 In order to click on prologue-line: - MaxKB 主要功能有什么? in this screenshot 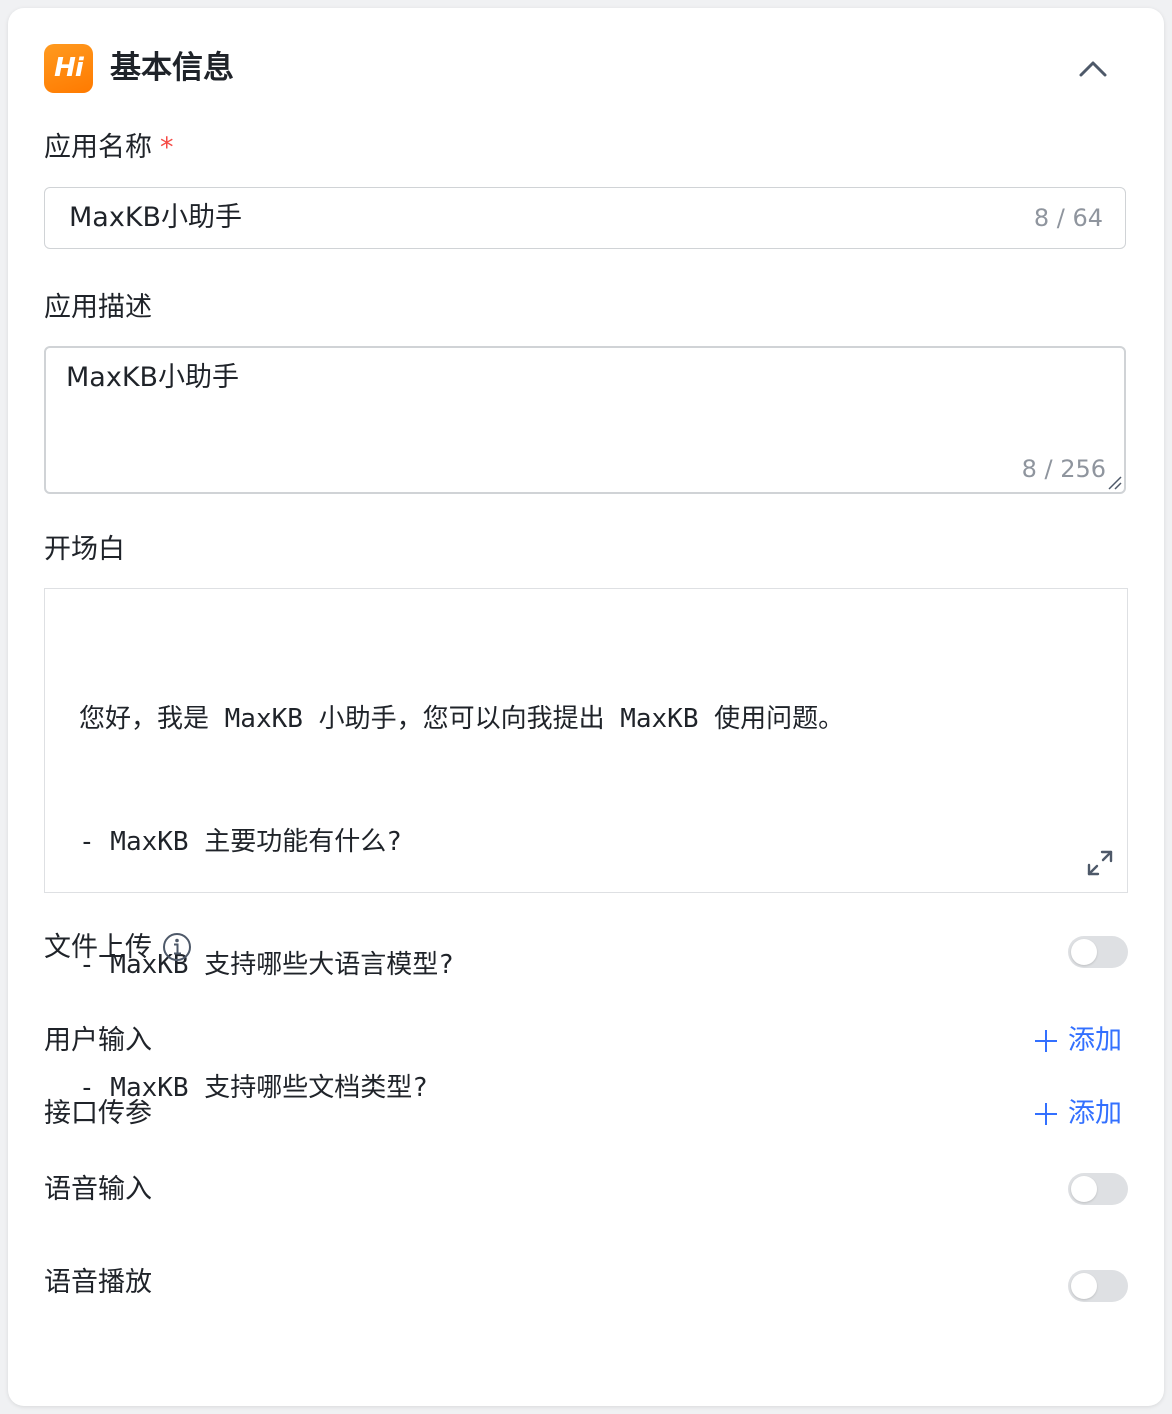, I will do `click(240, 842)`.